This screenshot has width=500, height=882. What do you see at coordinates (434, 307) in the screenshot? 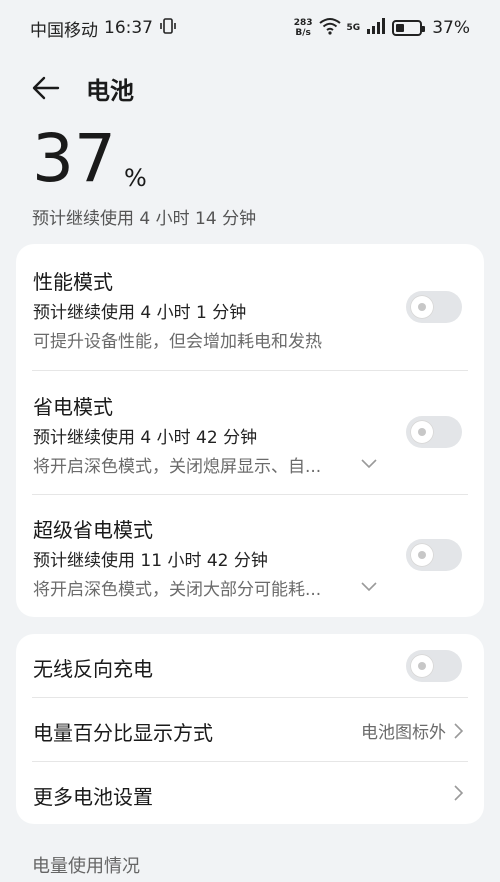
I see `performance-mode-toggle` at bounding box center [434, 307].